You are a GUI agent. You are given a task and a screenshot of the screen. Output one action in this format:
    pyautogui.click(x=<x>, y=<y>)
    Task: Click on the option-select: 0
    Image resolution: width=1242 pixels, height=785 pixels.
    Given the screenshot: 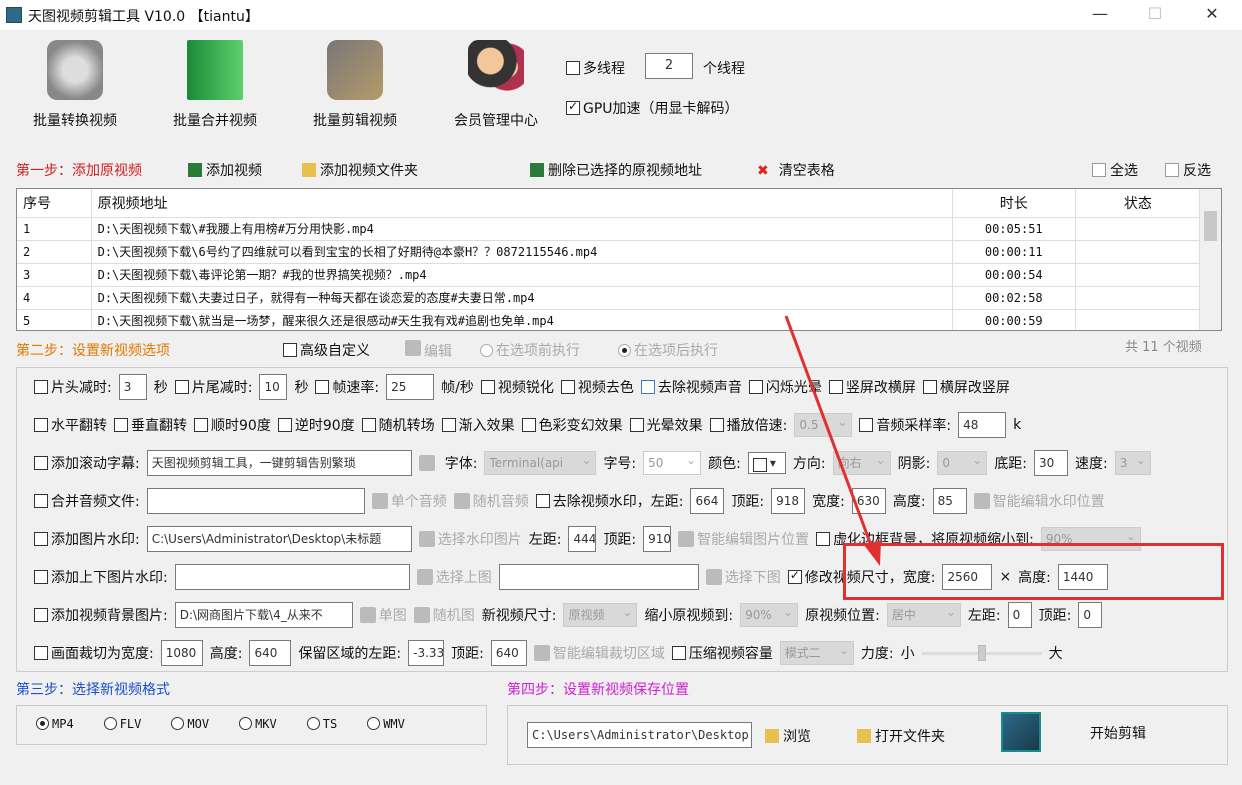 What is the action you would take?
    pyautogui.click(x=962, y=463)
    